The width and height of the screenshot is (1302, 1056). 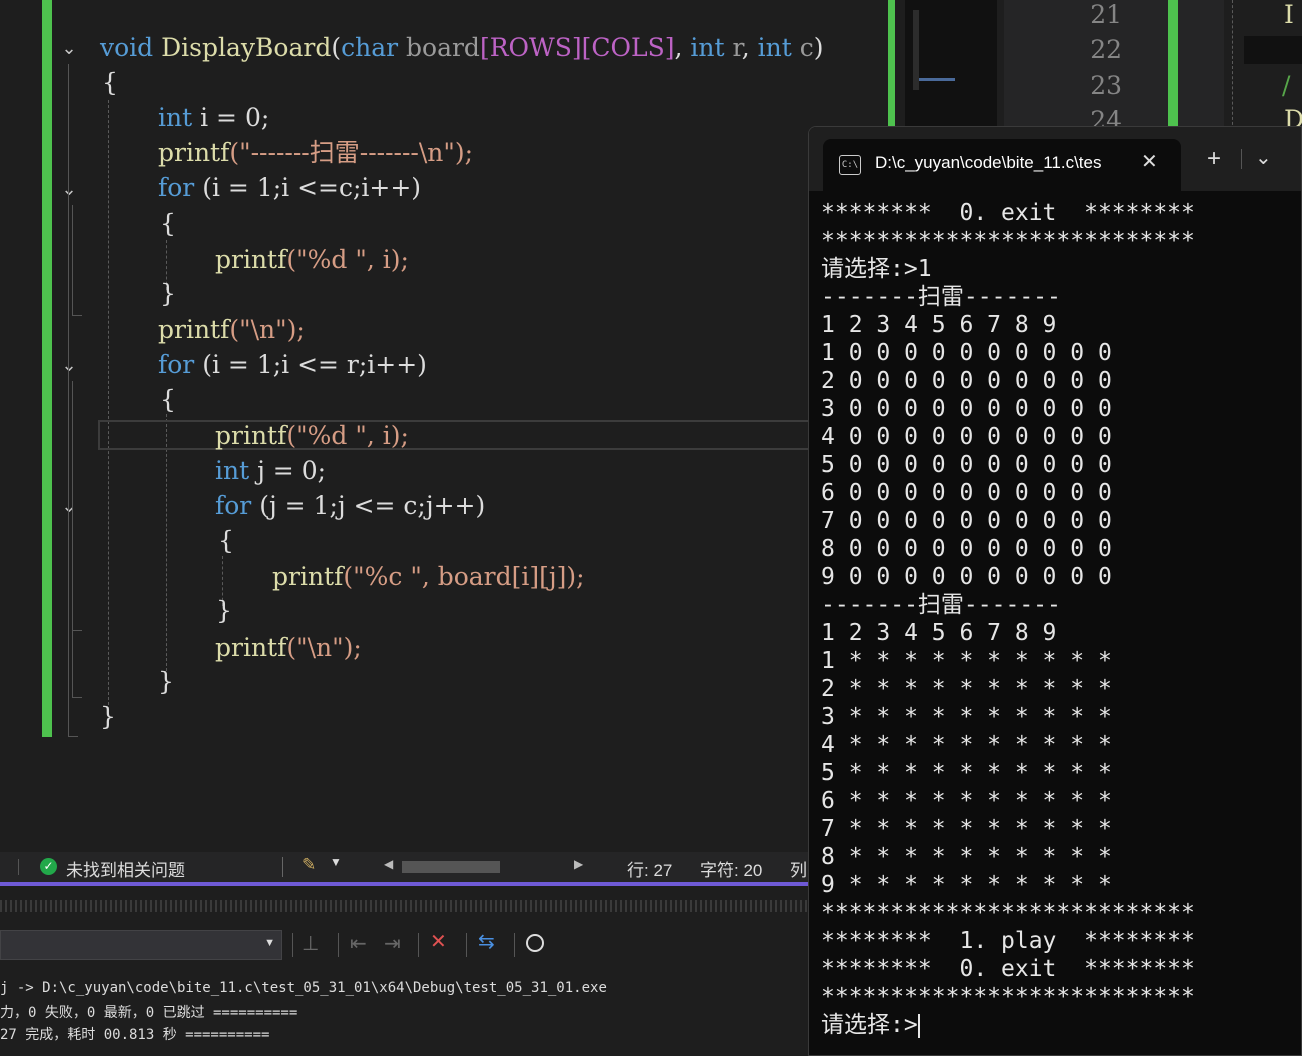 I want to click on minimap-preview, so click(x=951, y=65).